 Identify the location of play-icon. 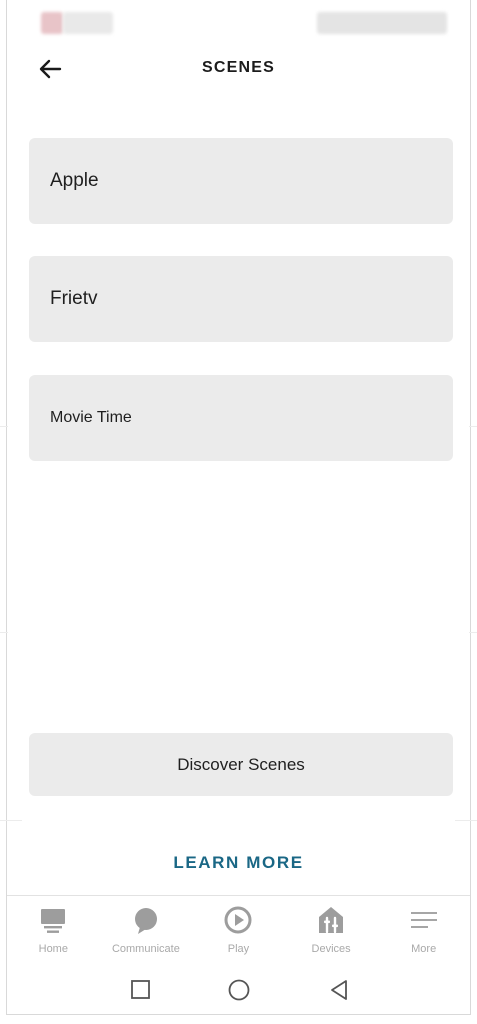
(238, 920).